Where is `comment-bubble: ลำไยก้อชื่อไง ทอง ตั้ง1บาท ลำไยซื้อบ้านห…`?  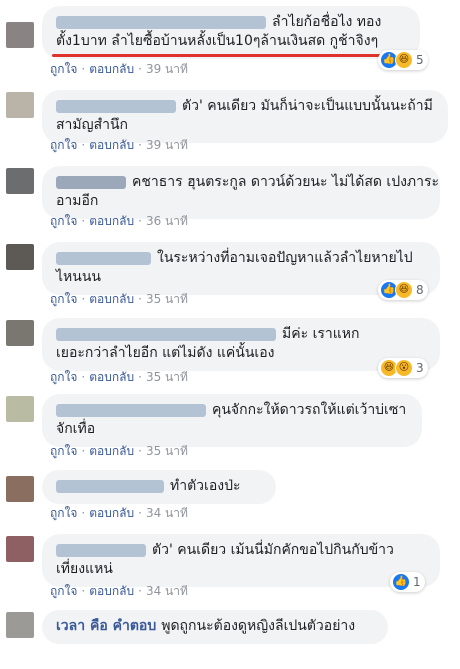 comment-bubble: ลำไยก้อชื่อไง ทอง ตั้ง1บาท ลำไยซื้อบ้านห… is located at coordinates (231, 32).